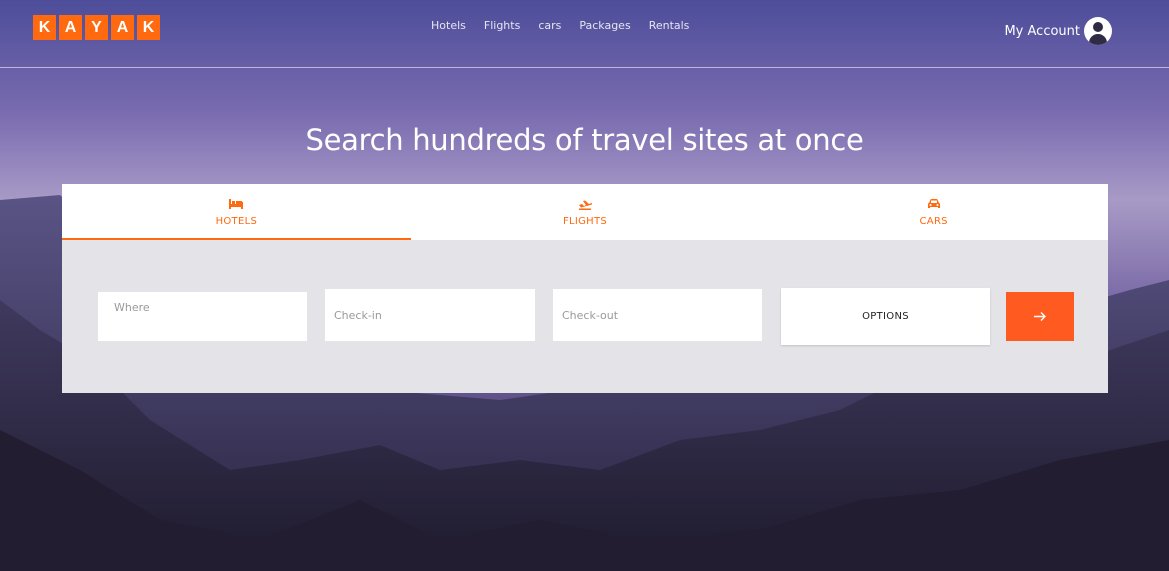  I want to click on kayak-logo: K A Y A K, so click(96, 27).